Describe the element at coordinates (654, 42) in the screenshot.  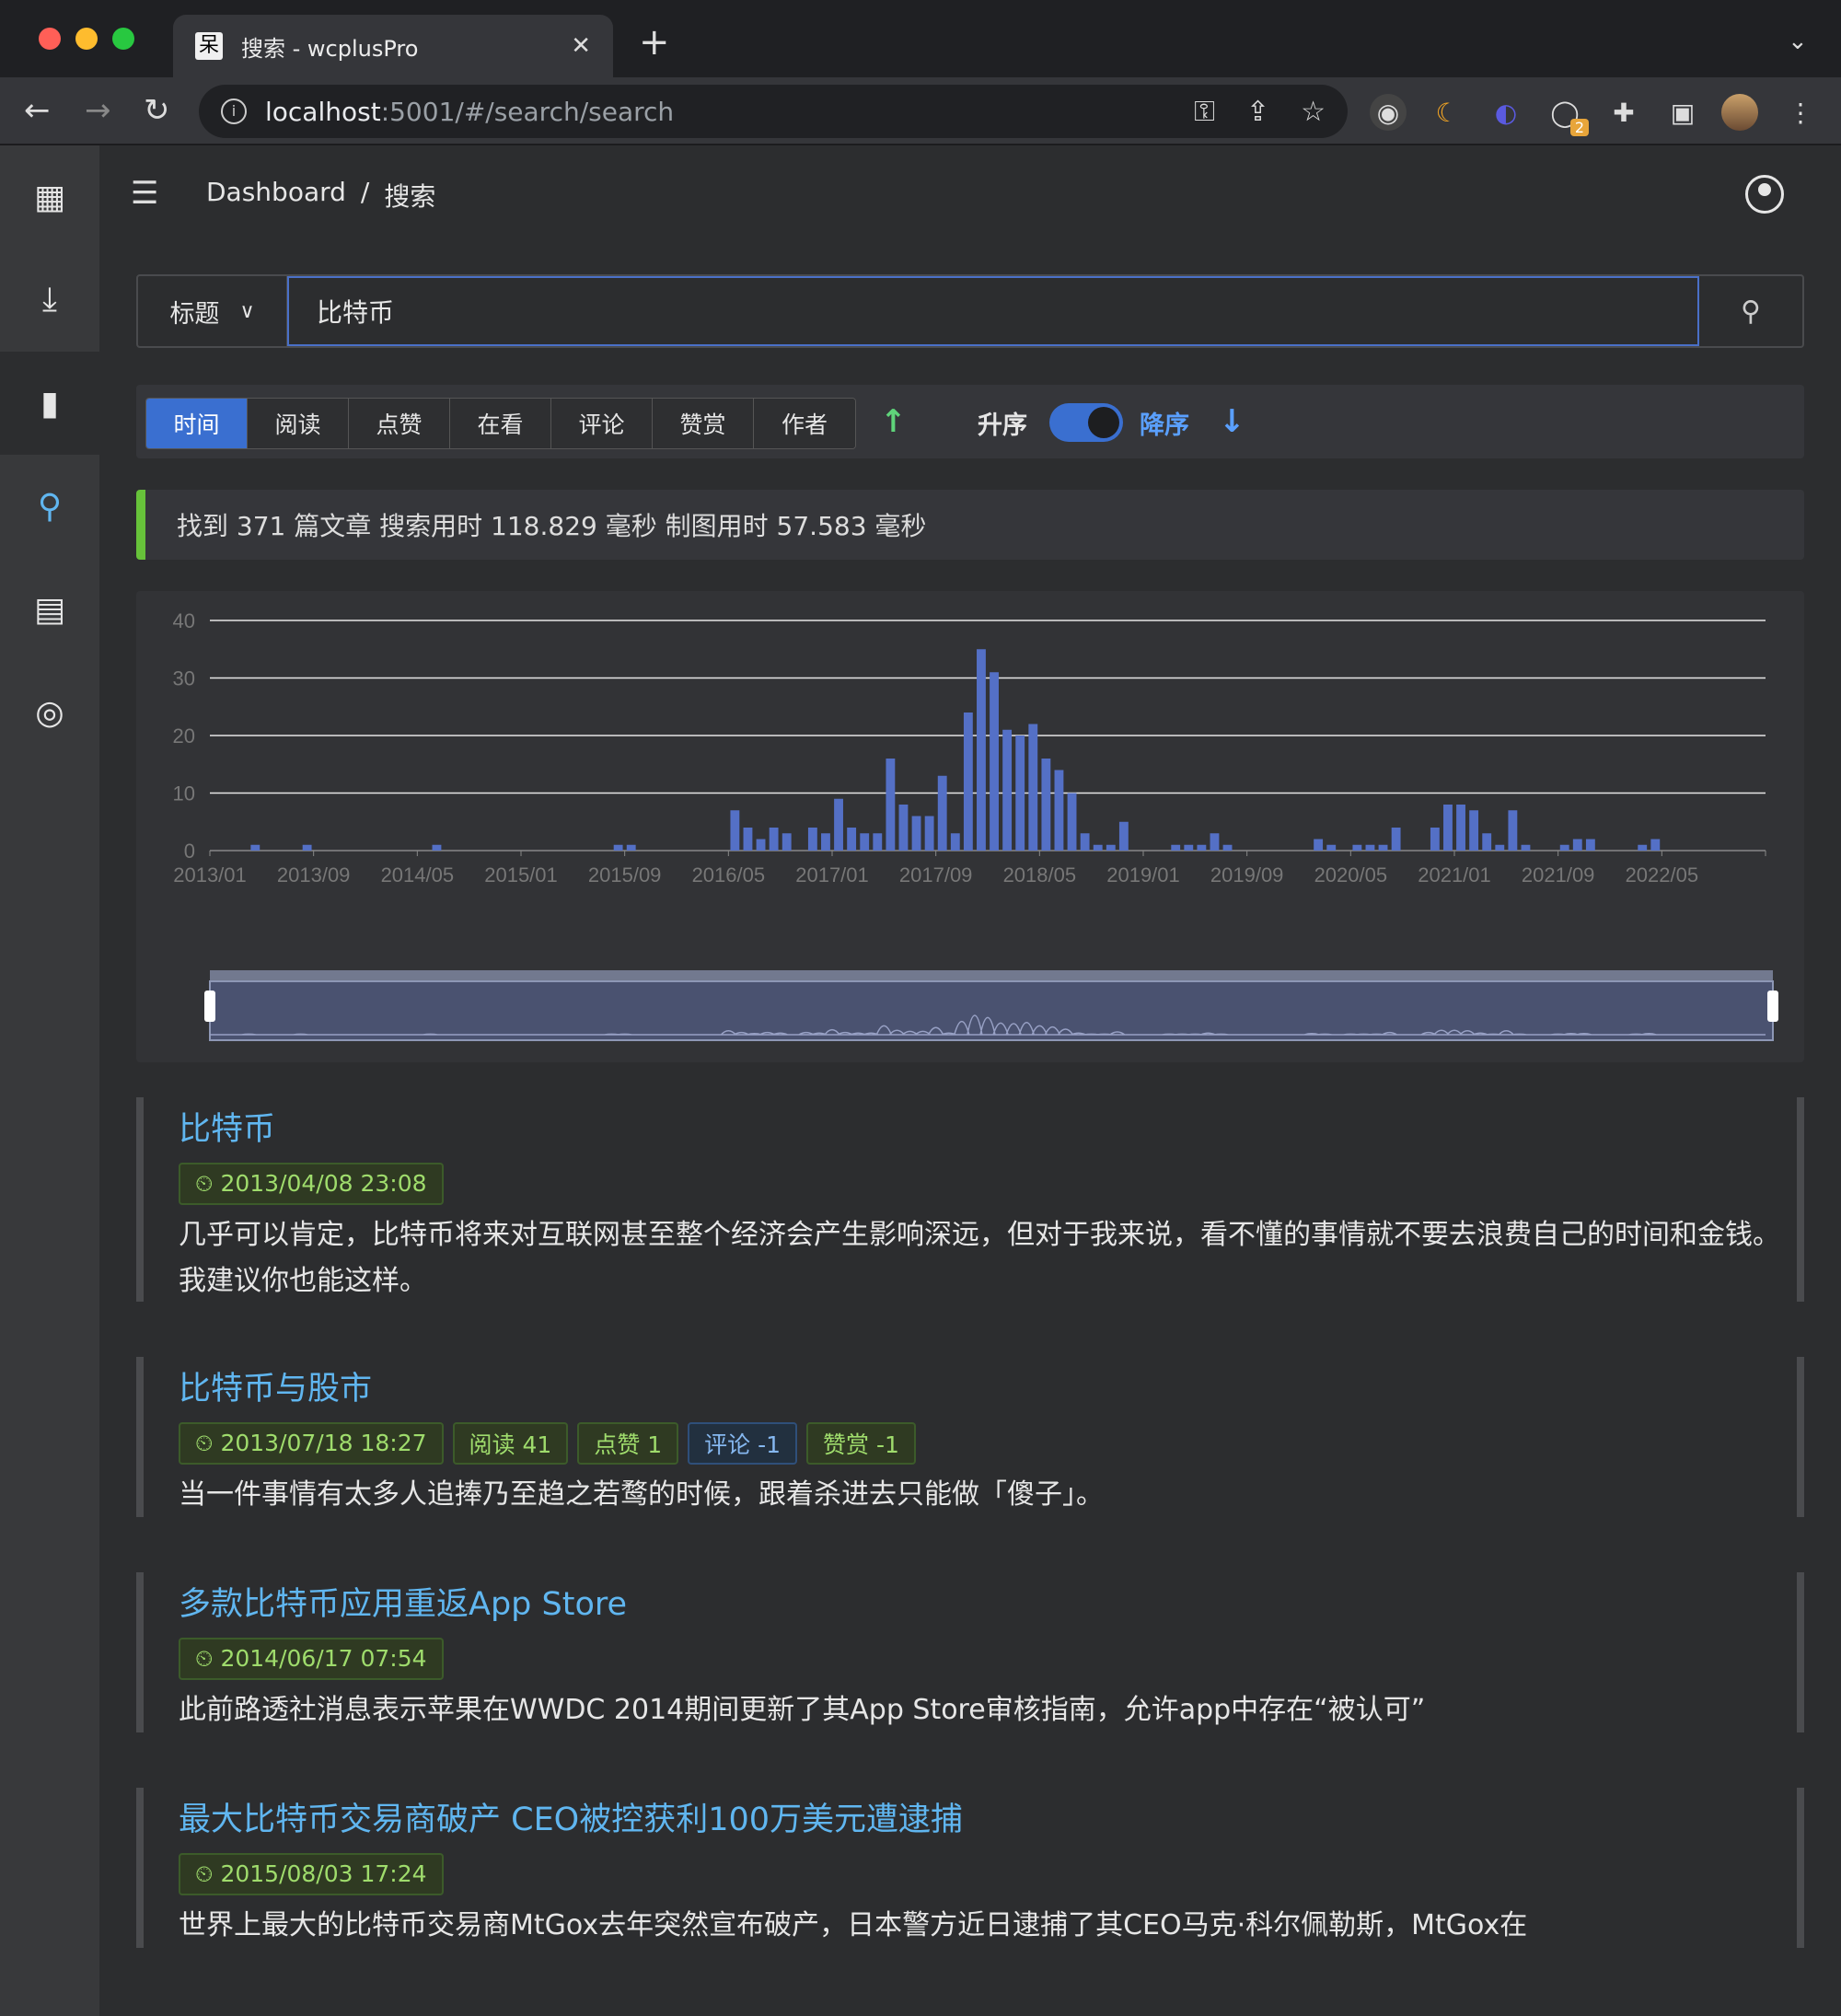
I see `new-tab-button: +` at that location.